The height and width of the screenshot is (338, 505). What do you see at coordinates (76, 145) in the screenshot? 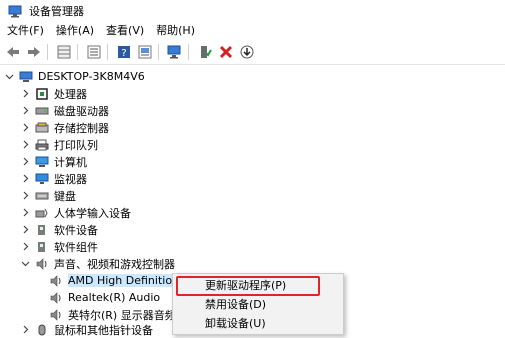
I see `tree-item-label: 打印队列` at bounding box center [76, 145].